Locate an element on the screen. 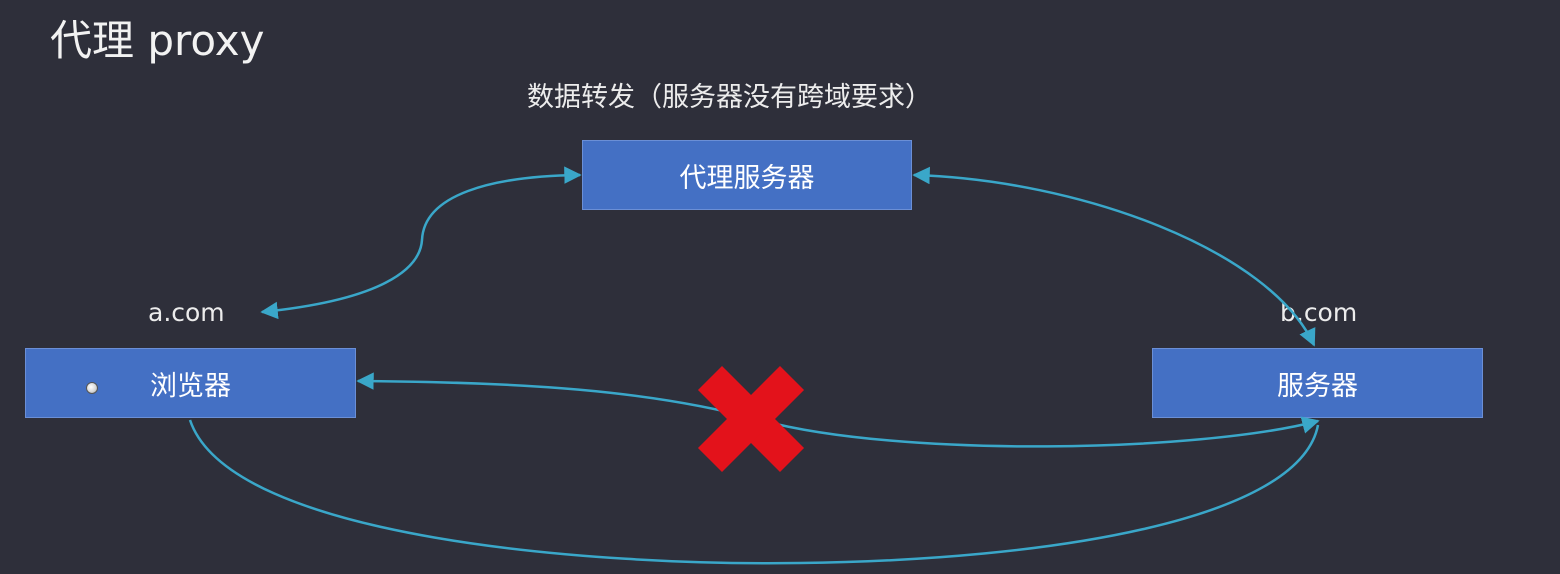  direct-blocked-arrow is located at coordinates (838, 410).